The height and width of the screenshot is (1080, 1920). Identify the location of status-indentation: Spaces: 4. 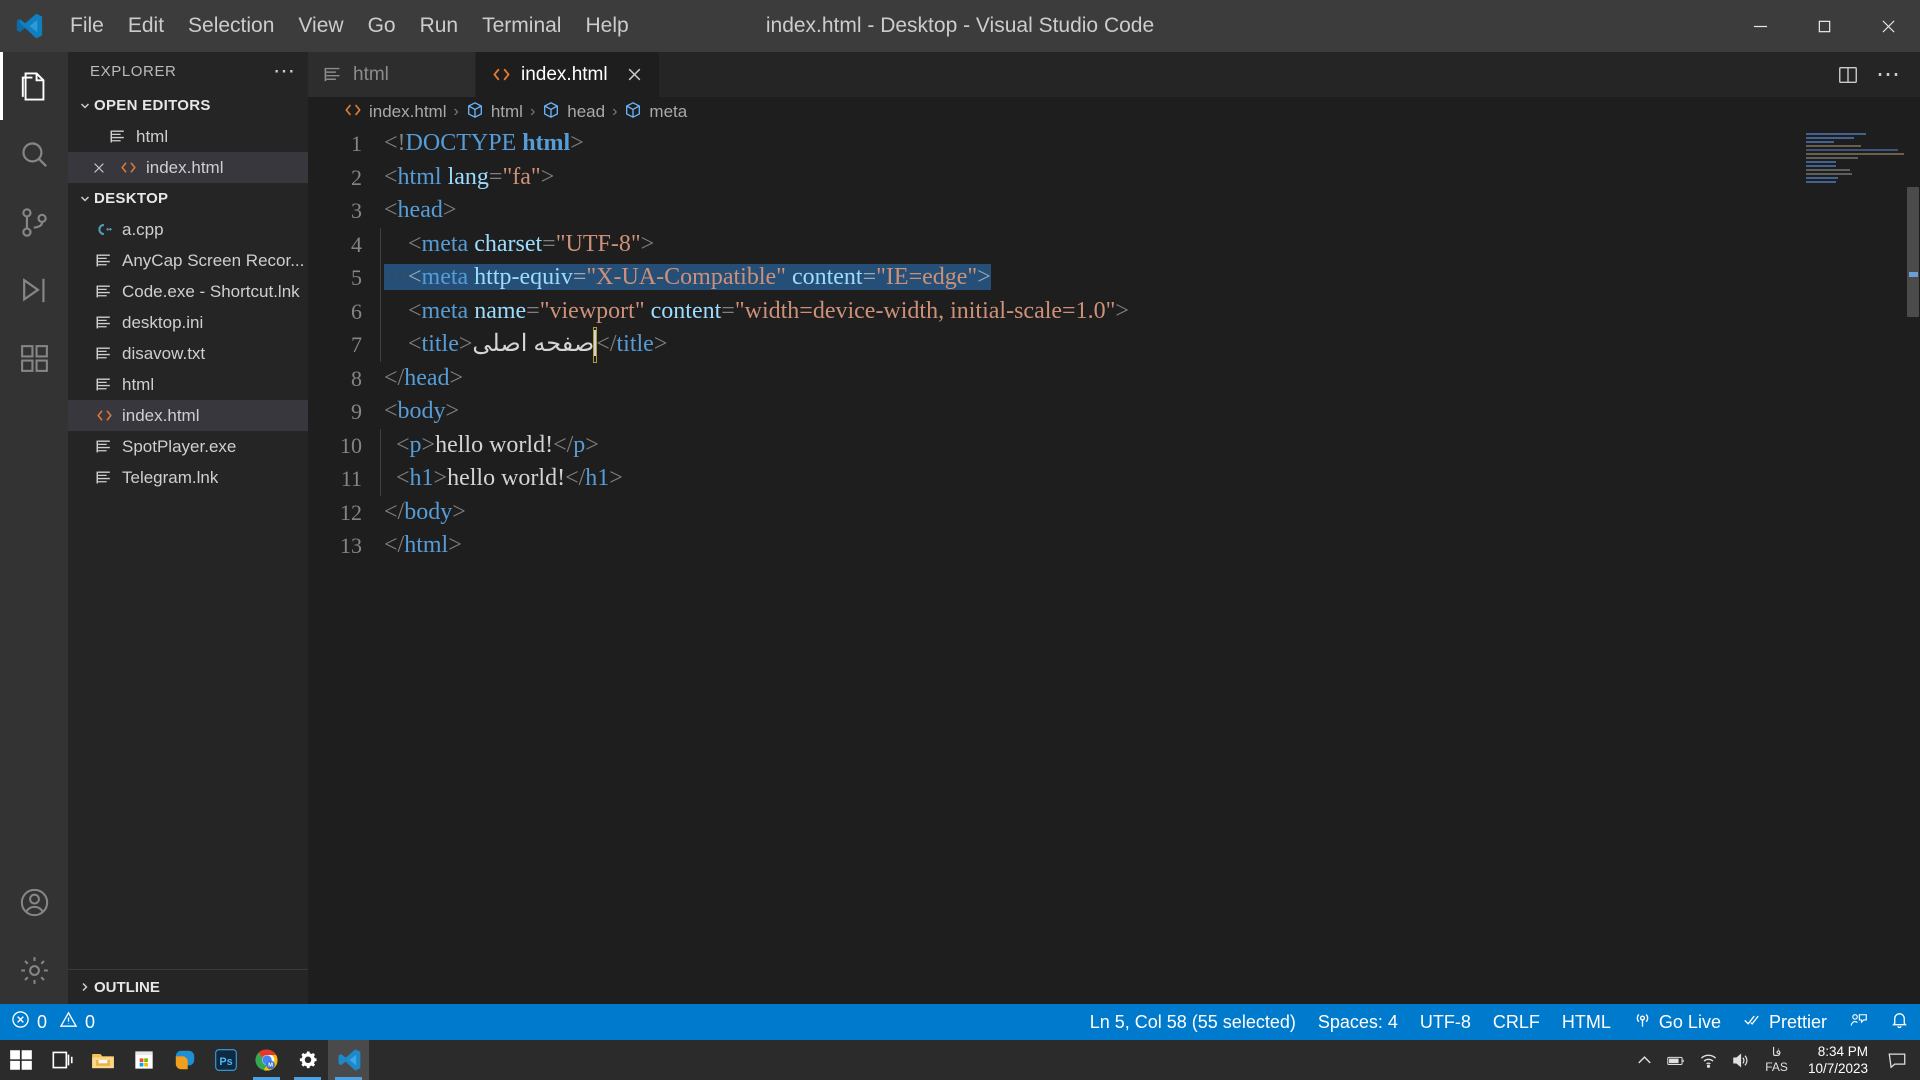
(1358, 1022).